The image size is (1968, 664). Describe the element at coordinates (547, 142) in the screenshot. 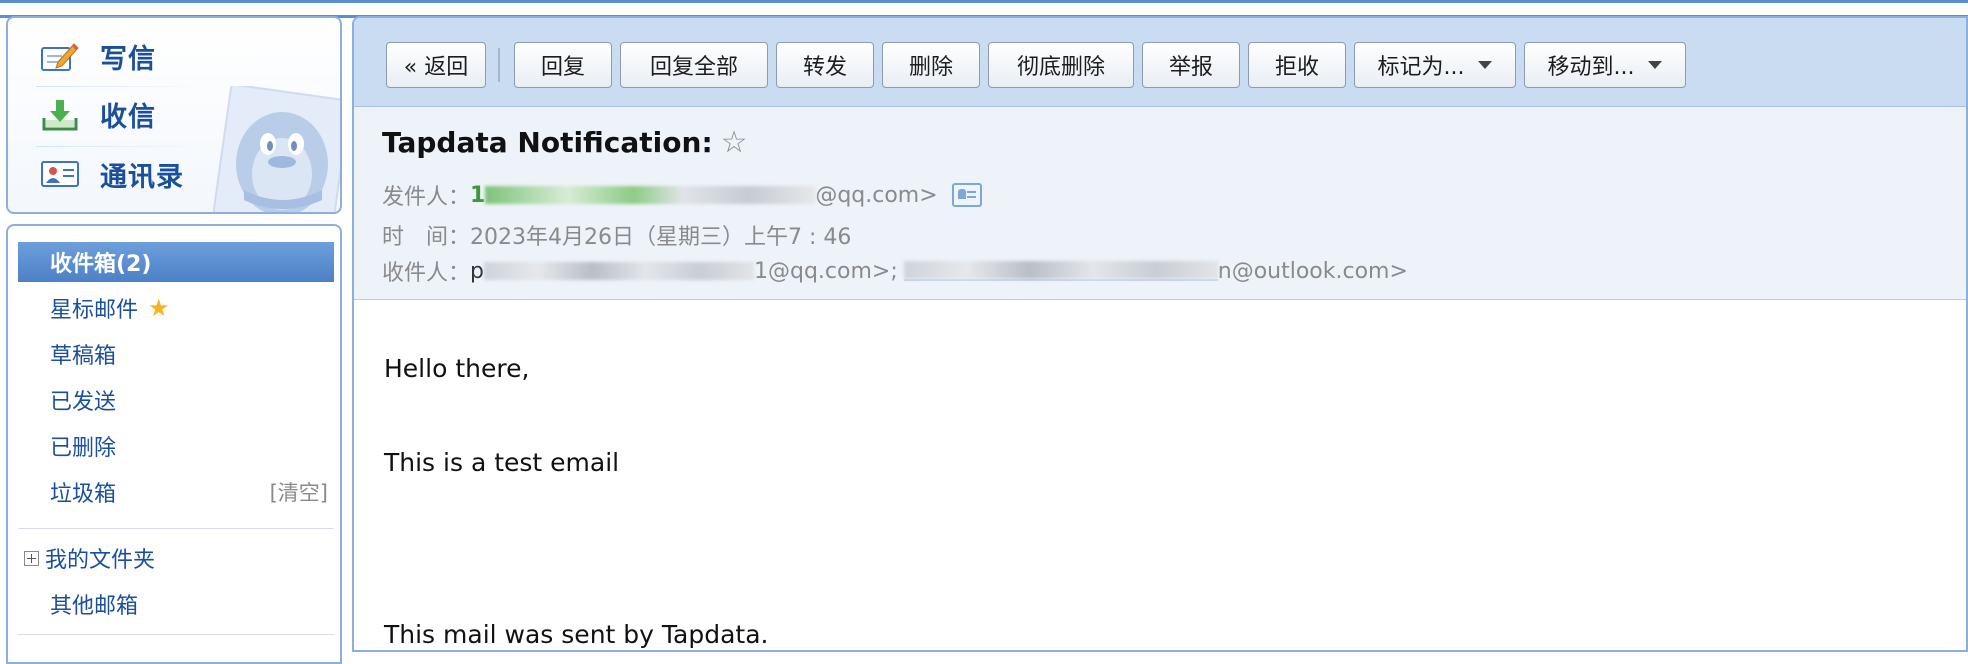

I see `subject-text: Tapdata Notification:` at that location.